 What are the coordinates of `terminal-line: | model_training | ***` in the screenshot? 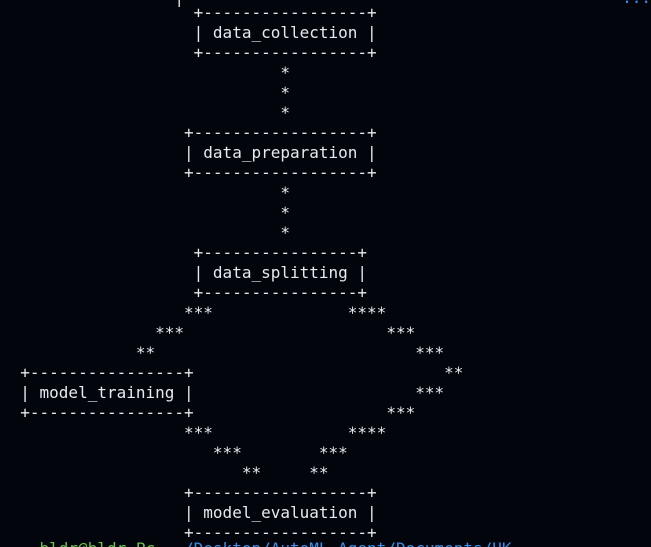 It's located at (223, 392).